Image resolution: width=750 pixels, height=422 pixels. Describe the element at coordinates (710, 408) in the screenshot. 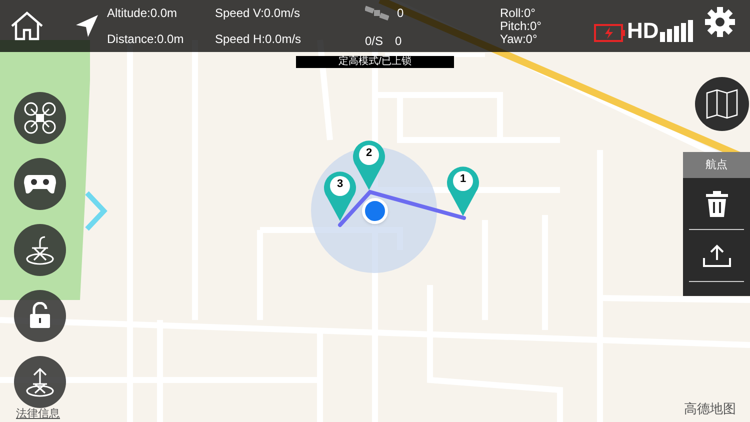

I see `map-attribution: 高德地图` at that location.